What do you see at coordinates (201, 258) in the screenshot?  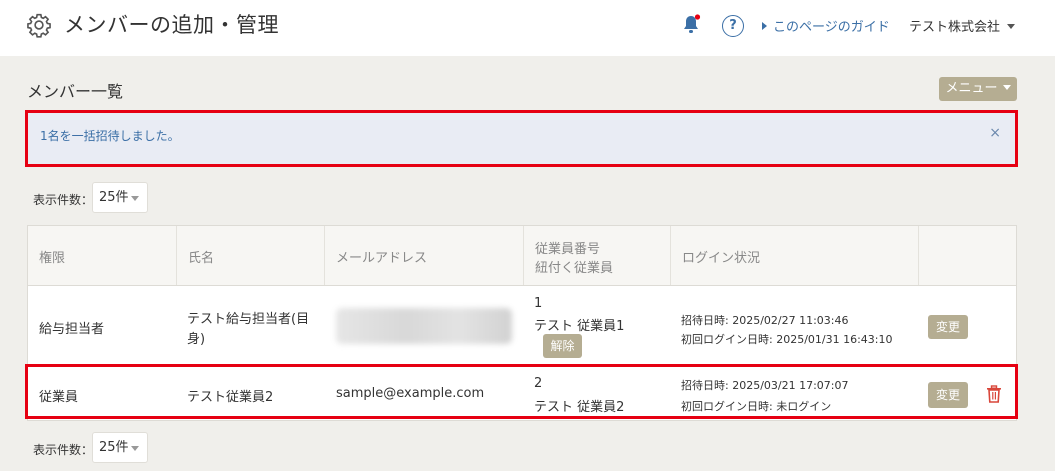 I see `column-header-name-label: 氏名` at bounding box center [201, 258].